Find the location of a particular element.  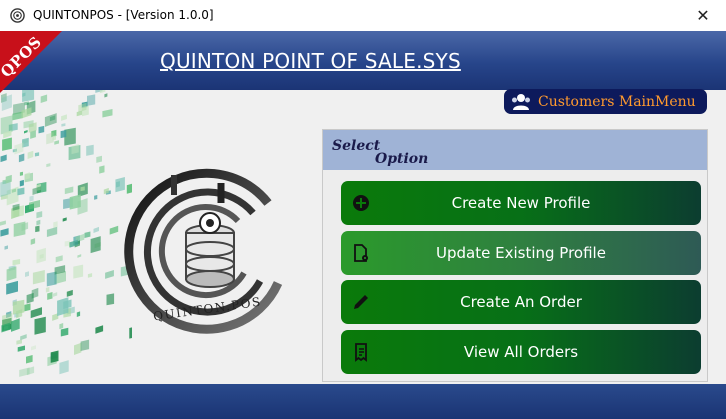

panel-heading-option: Option is located at coordinates (402, 159).